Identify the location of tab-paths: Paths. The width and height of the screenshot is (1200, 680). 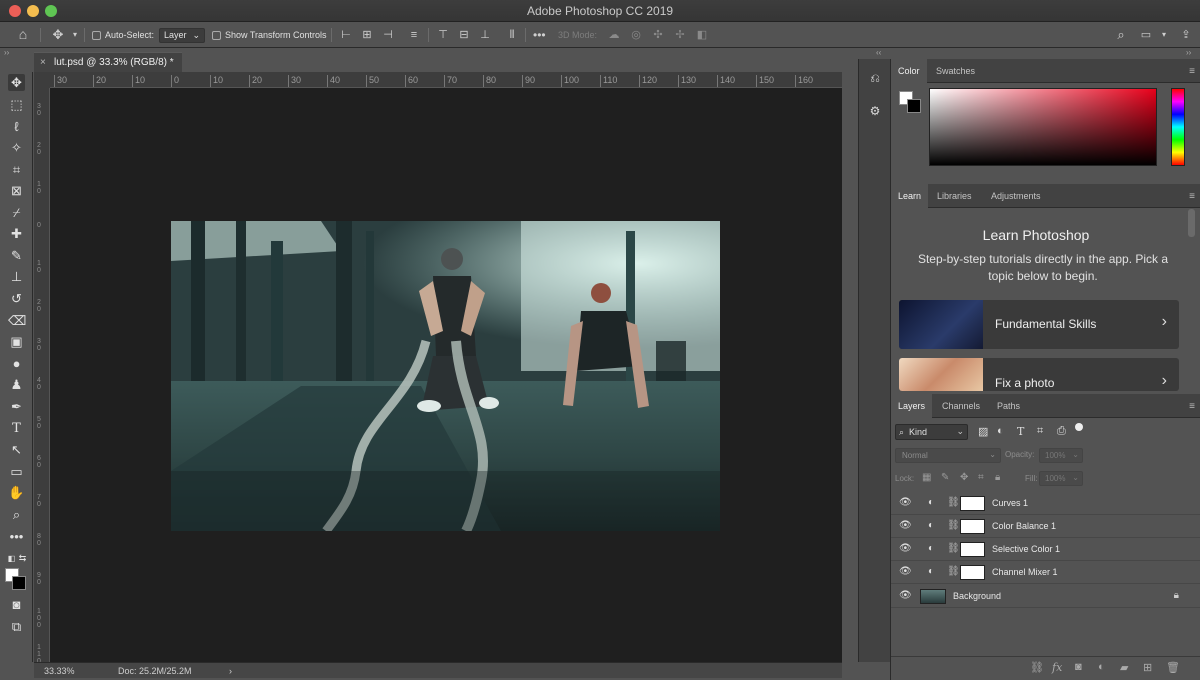
(1008, 406).